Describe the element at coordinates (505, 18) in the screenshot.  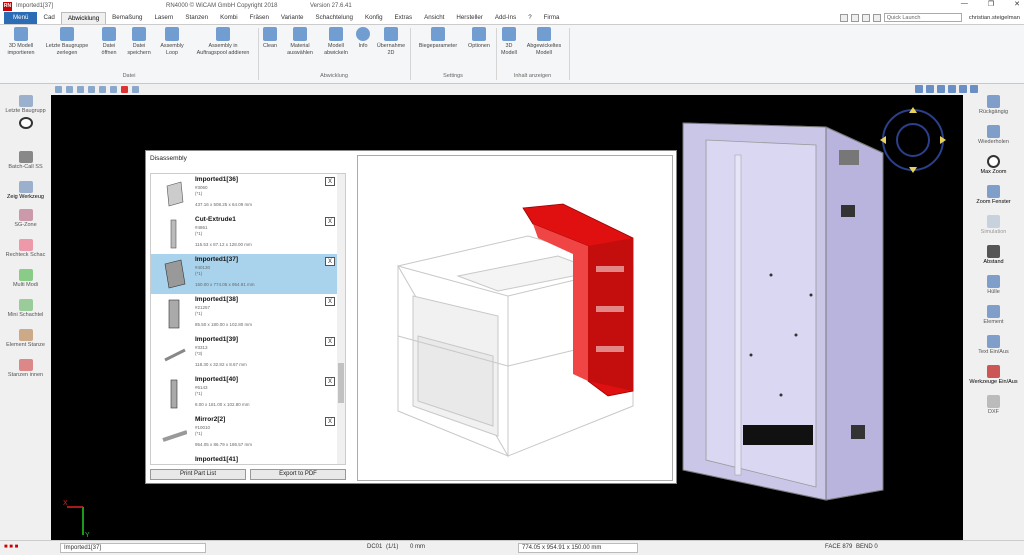
I see `tab-addins: Add-Ins` at that location.